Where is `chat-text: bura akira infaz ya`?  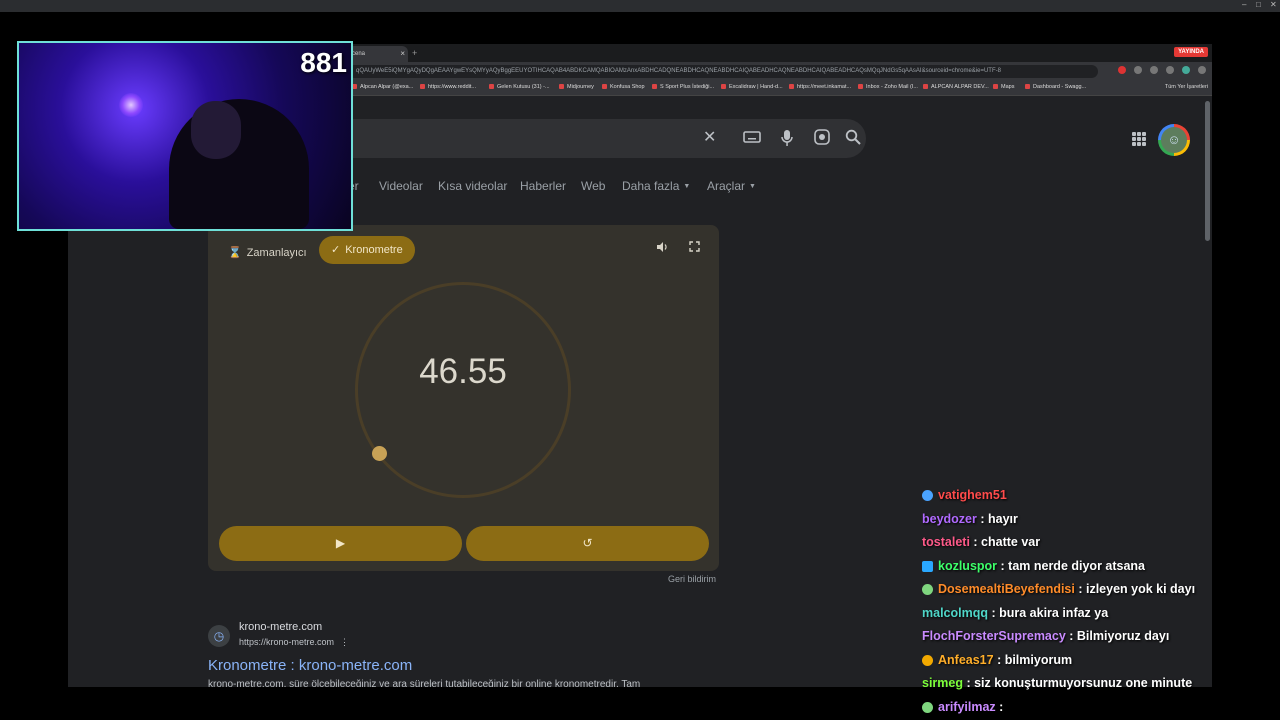 chat-text: bura akira infaz ya is located at coordinates (1054, 613).